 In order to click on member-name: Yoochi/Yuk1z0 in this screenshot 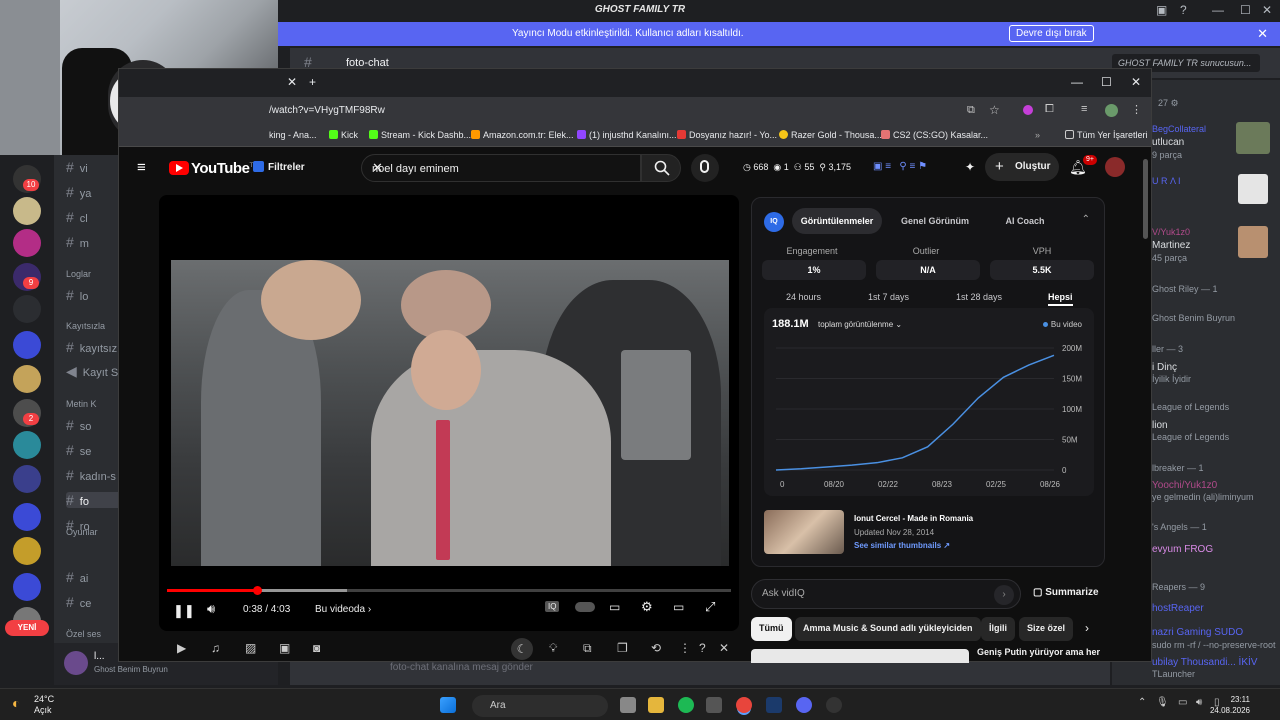, I will do `click(1184, 485)`.